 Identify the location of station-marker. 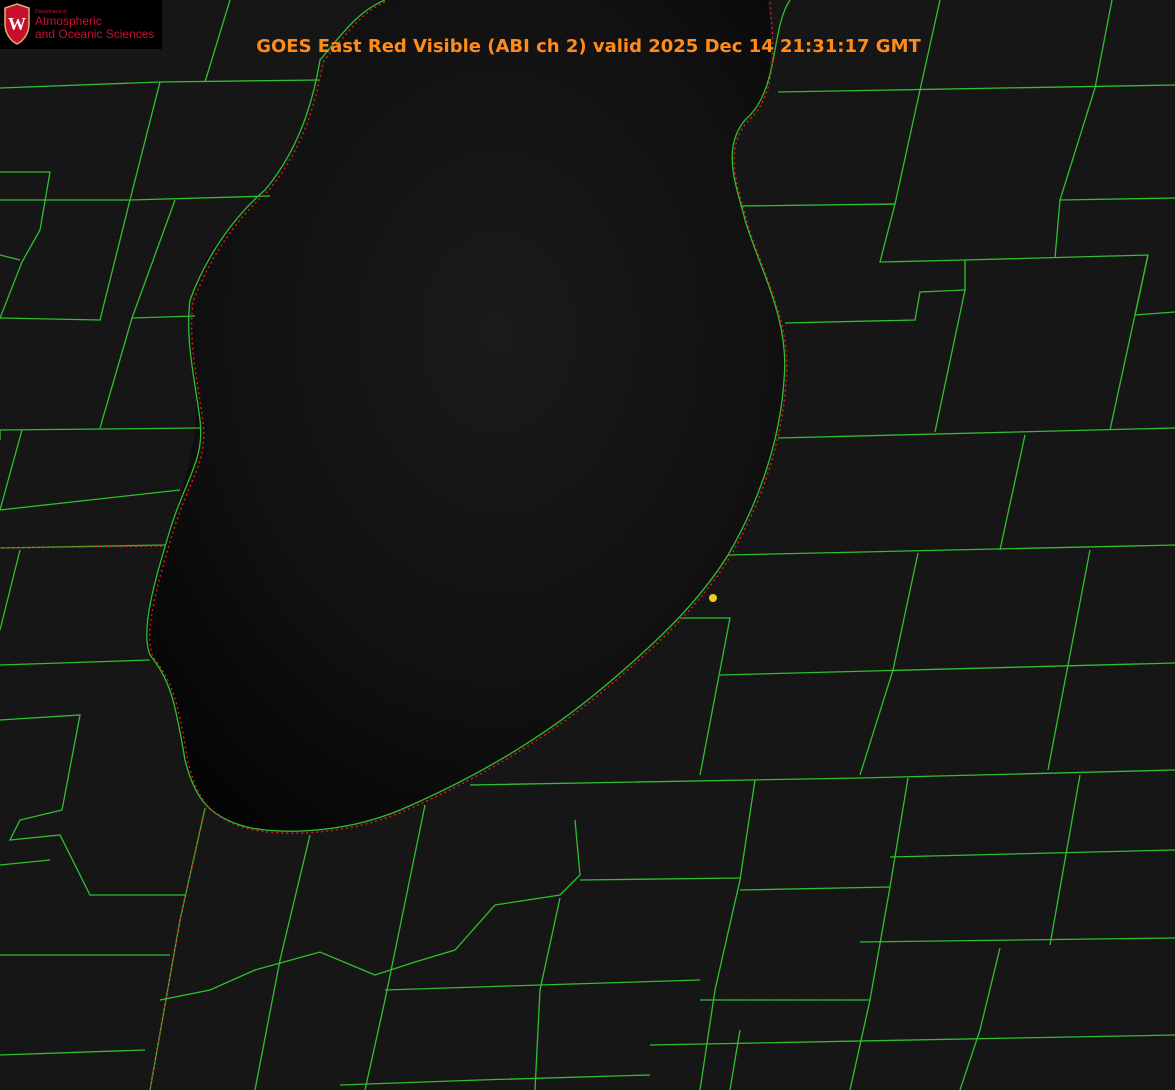
(713, 598).